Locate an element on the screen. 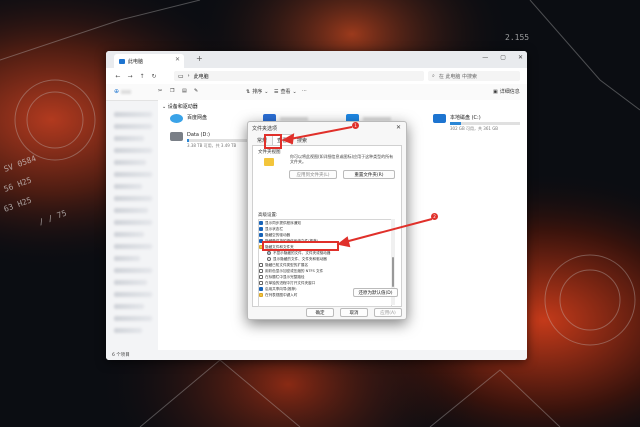 The height and width of the screenshot is (427, 640). more-icon: ··· is located at coordinates (304, 91).